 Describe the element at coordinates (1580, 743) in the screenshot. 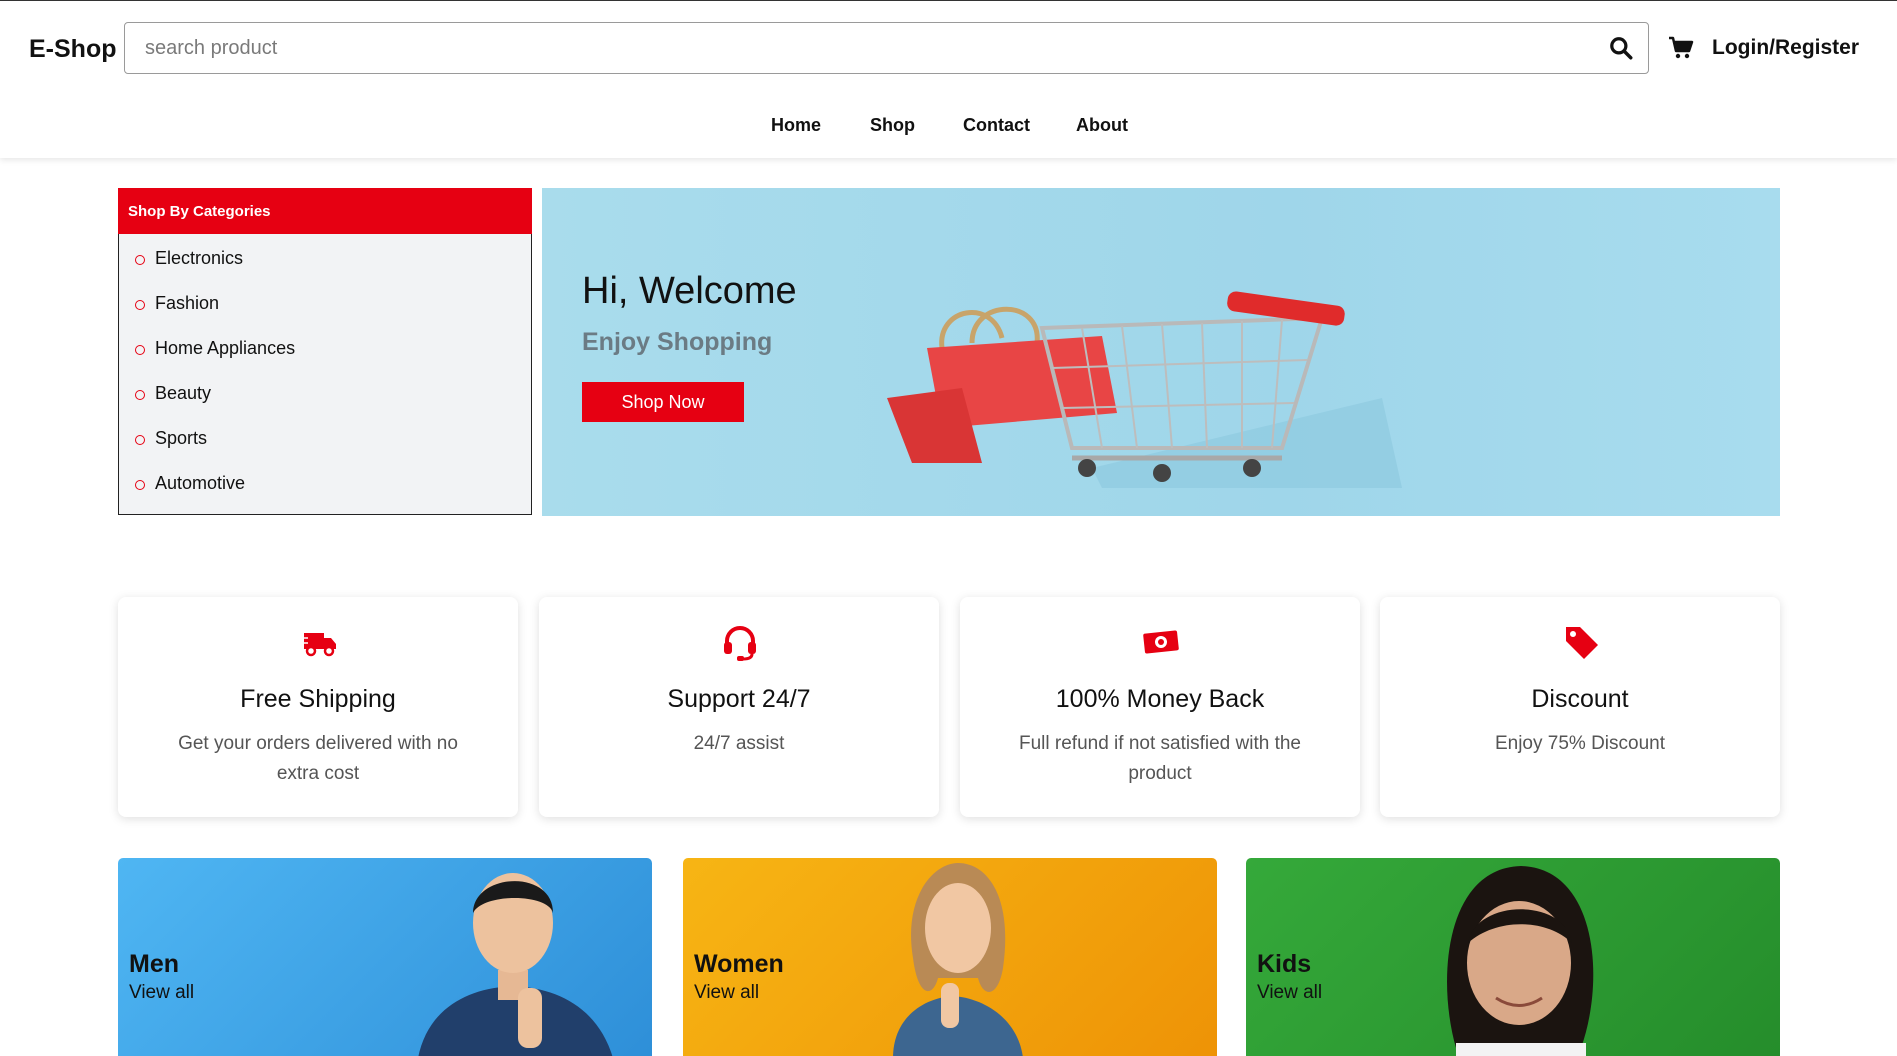

I see `feature-desc: Enjoy 75% Discount` at that location.